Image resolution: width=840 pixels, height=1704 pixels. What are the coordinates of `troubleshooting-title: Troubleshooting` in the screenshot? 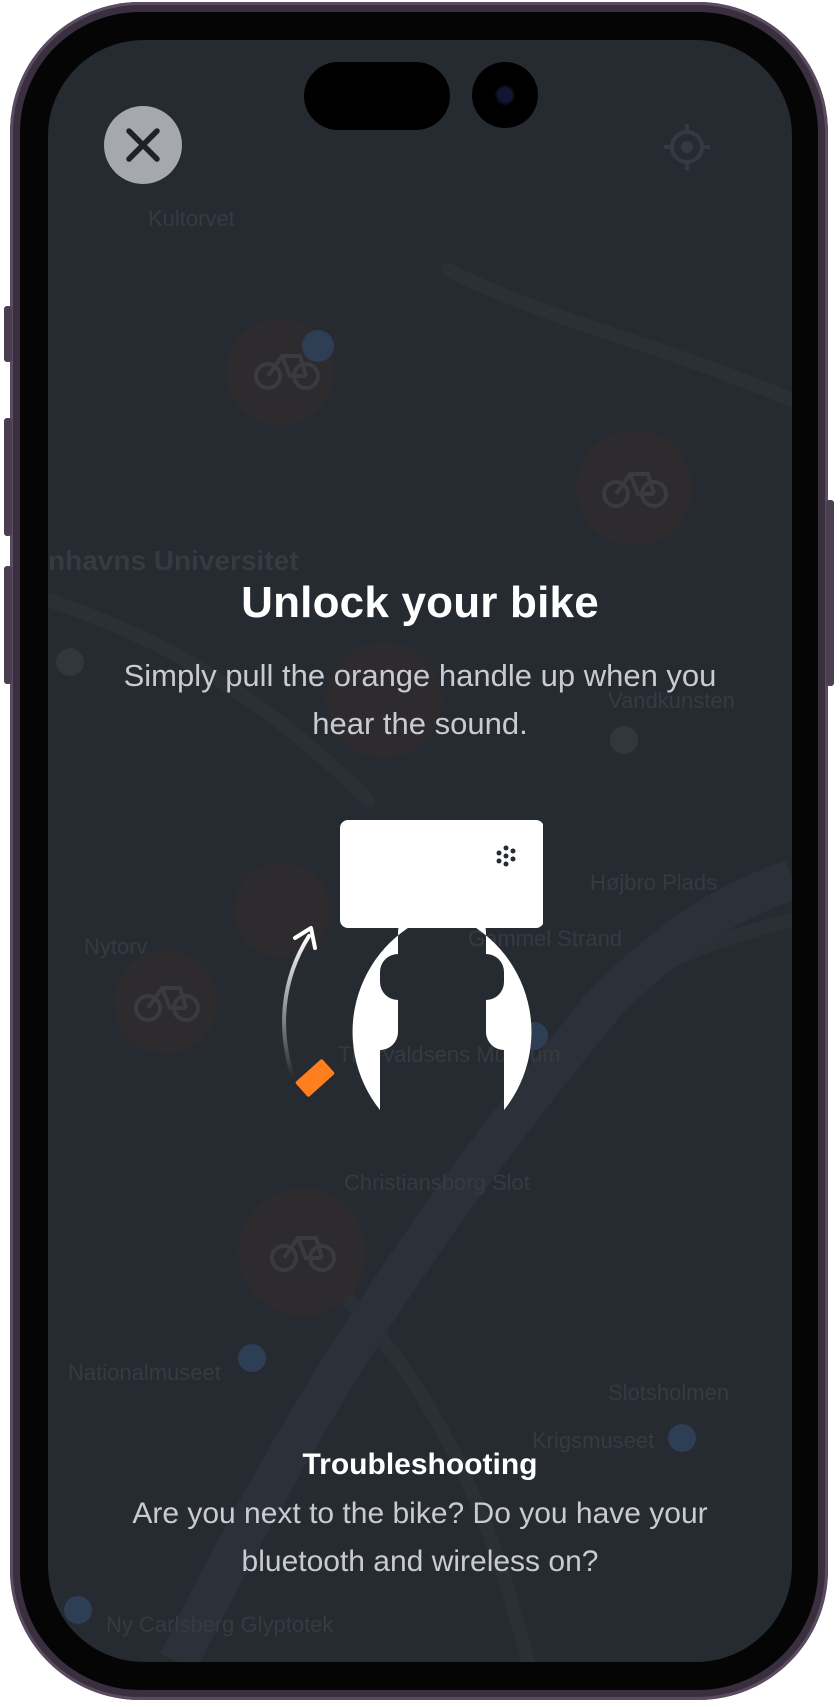 It's located at (420, 1464).